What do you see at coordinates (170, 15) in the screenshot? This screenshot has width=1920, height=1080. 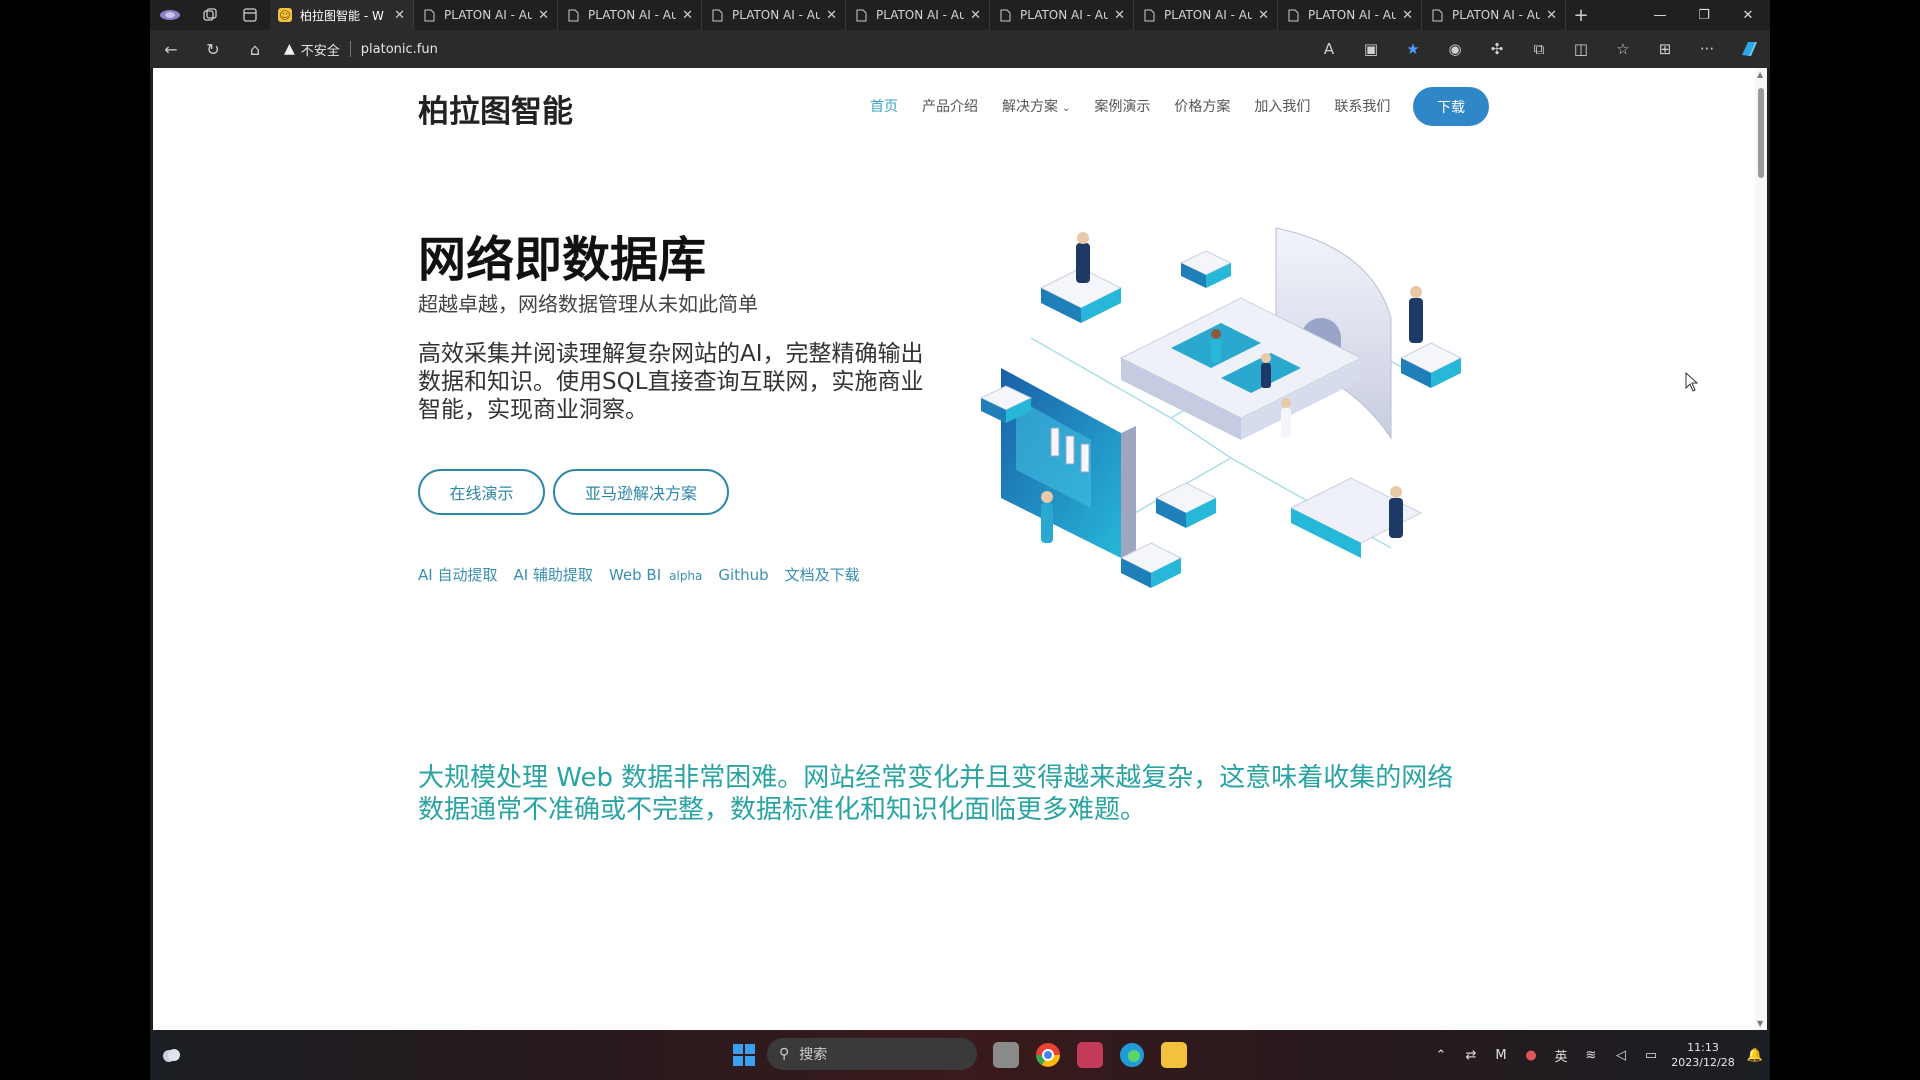 I see `profile-icon` at bounding box center [170, 15].